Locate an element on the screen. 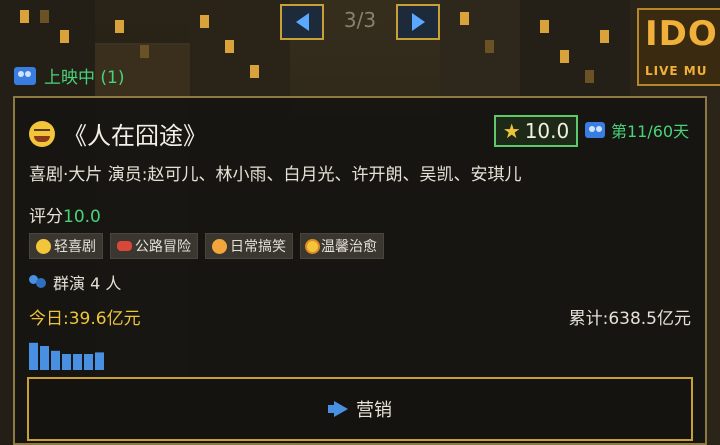 Image resolution: width=720 pixels, height=445 pixels. prev-page-button is located at coordinates (302, 22).